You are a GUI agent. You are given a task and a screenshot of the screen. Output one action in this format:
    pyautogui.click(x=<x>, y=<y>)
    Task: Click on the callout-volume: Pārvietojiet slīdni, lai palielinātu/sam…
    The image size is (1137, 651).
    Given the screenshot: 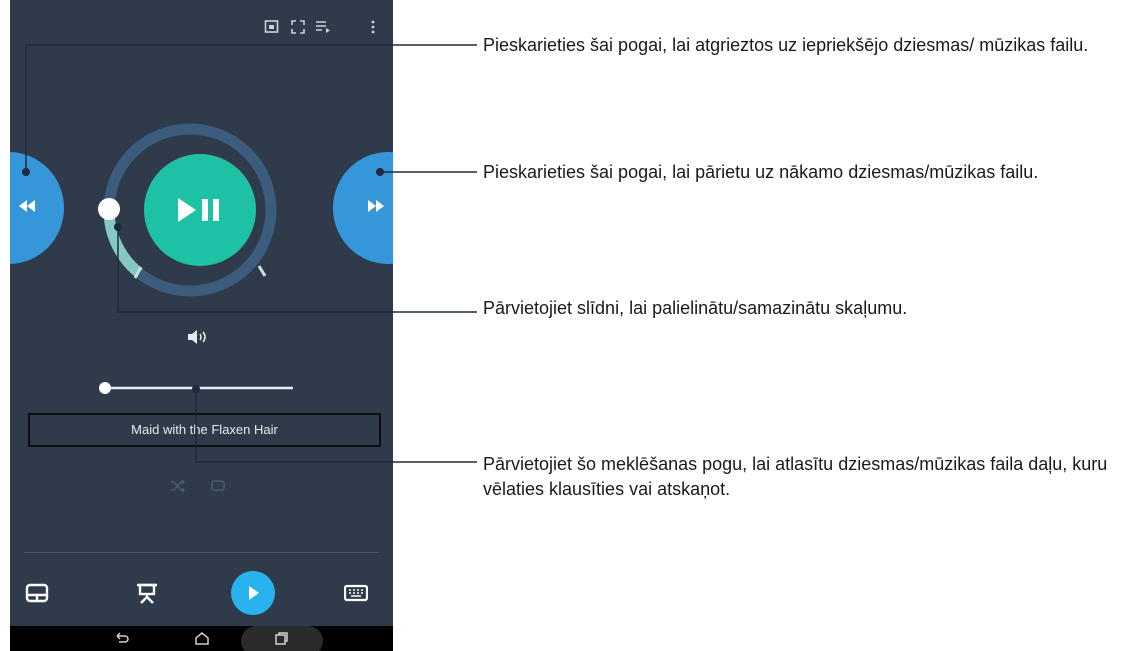 What is the action you would take?
    pyautogui.click(x=695, y=308)
    